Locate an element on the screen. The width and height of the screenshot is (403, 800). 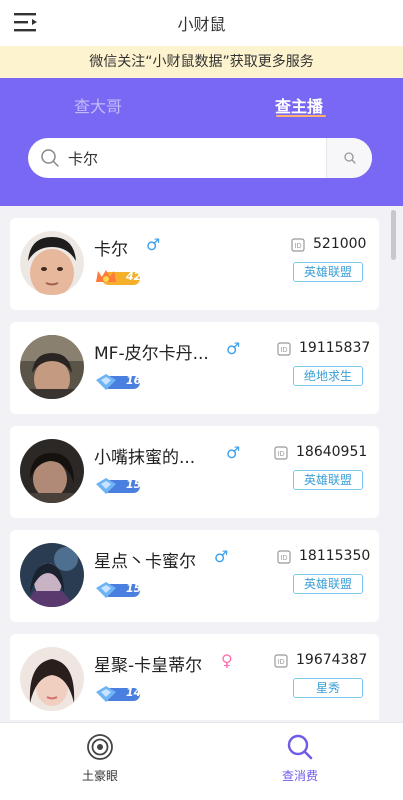
anchor-card: 星点丶卡蜜尔 ♂ 15 ID 18115350 英雄联盟 is located at coordinates (194, 576).